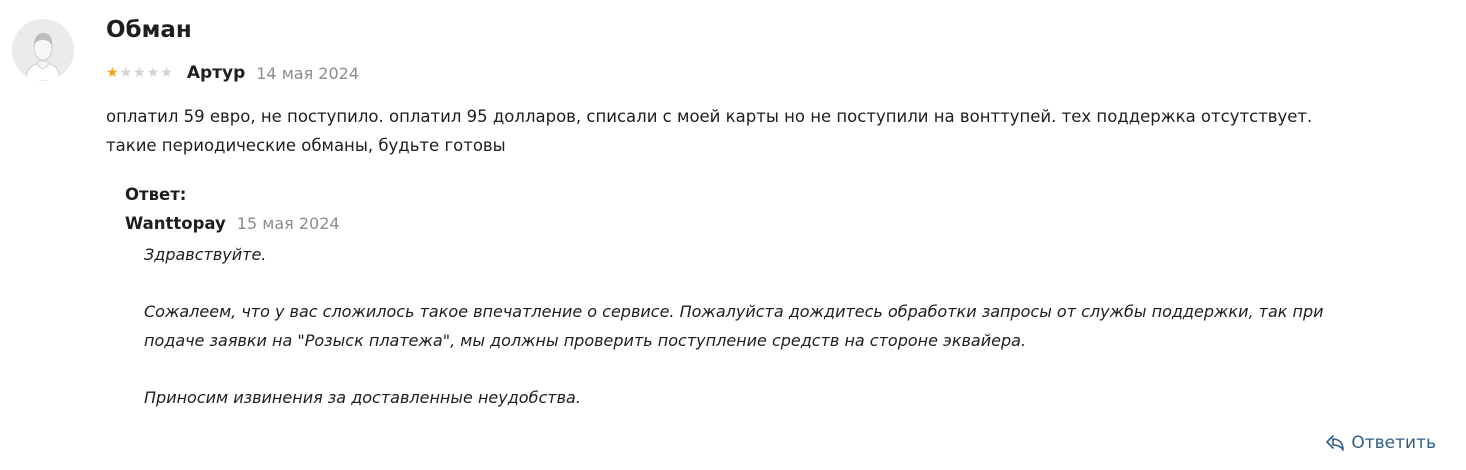 The height and width of the screenshot is (470, 1466). Describe the element at coordinates (175, 223) in the screenshot. I see `answer-author: Wanttopay` at that location.